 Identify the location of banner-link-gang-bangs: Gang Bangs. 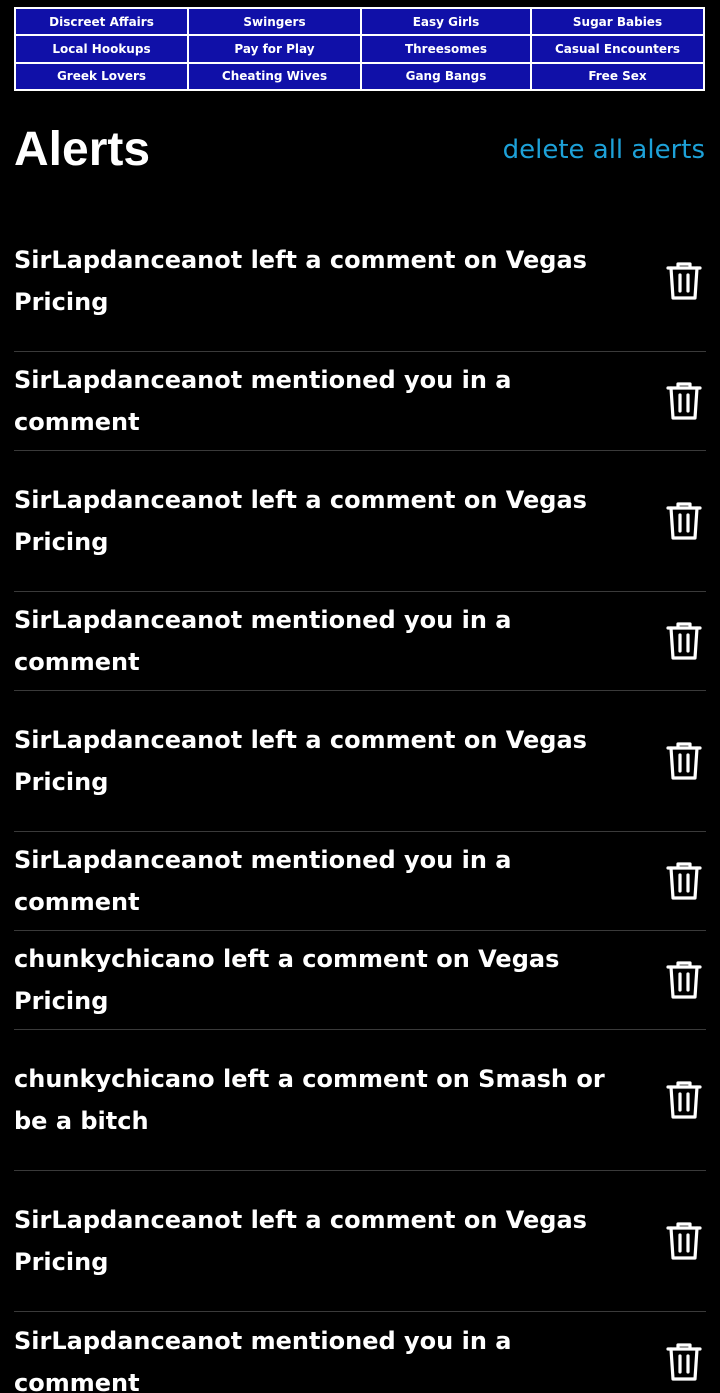
(446, 76).